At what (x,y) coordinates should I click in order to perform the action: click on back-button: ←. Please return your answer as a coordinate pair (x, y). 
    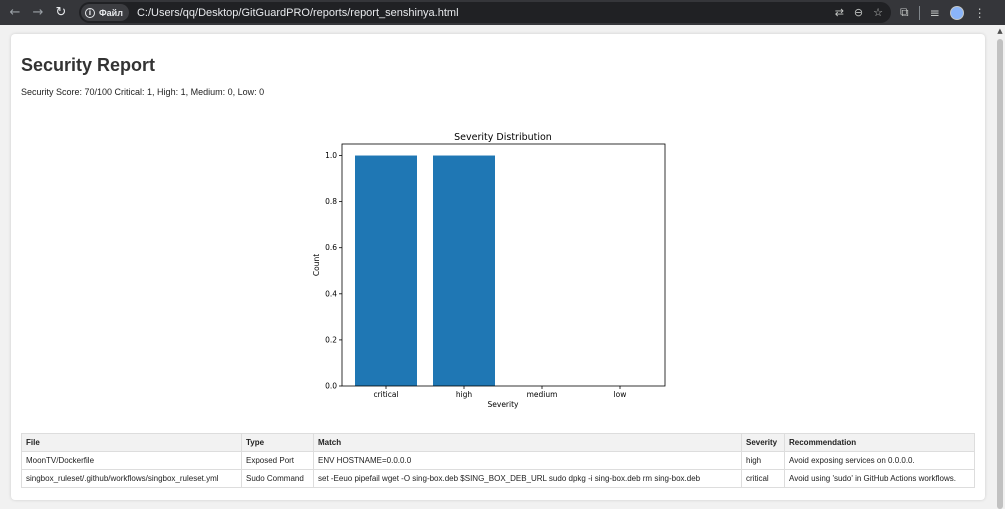
    Looking at the image, I should click on (15, 13).